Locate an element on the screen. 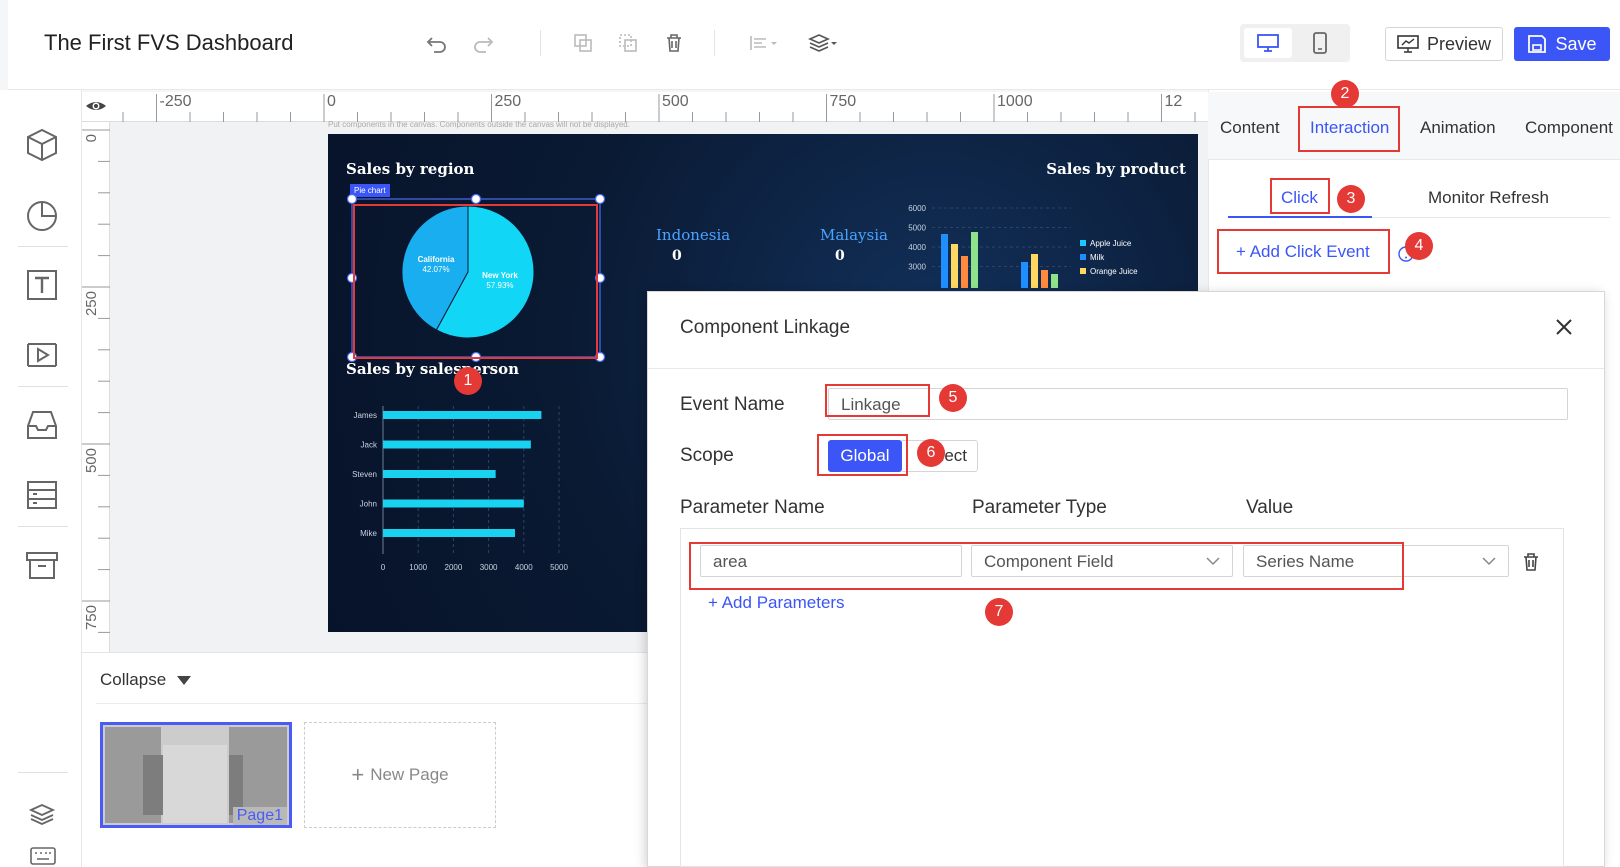  preview-button: Preview is located at coordinates (1444, 44).